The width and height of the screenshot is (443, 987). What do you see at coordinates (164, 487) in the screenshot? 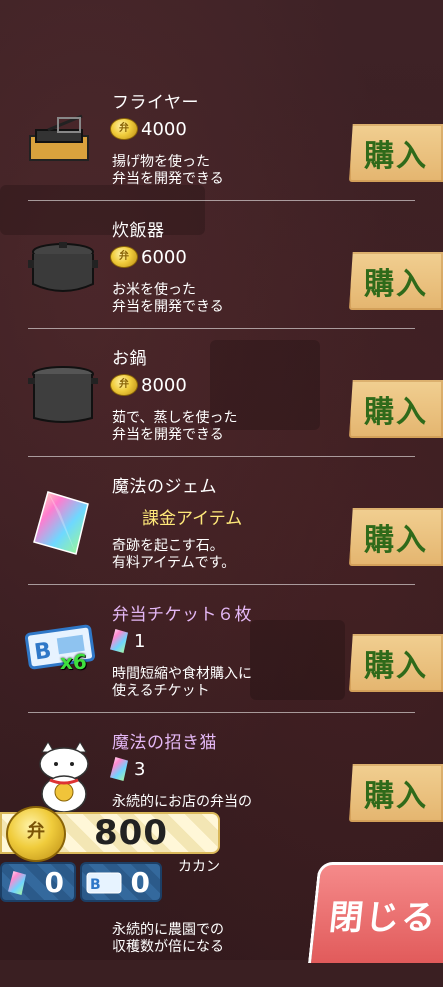
I see `item-name: 魔法のジェム` at bounding box center [164, 487].